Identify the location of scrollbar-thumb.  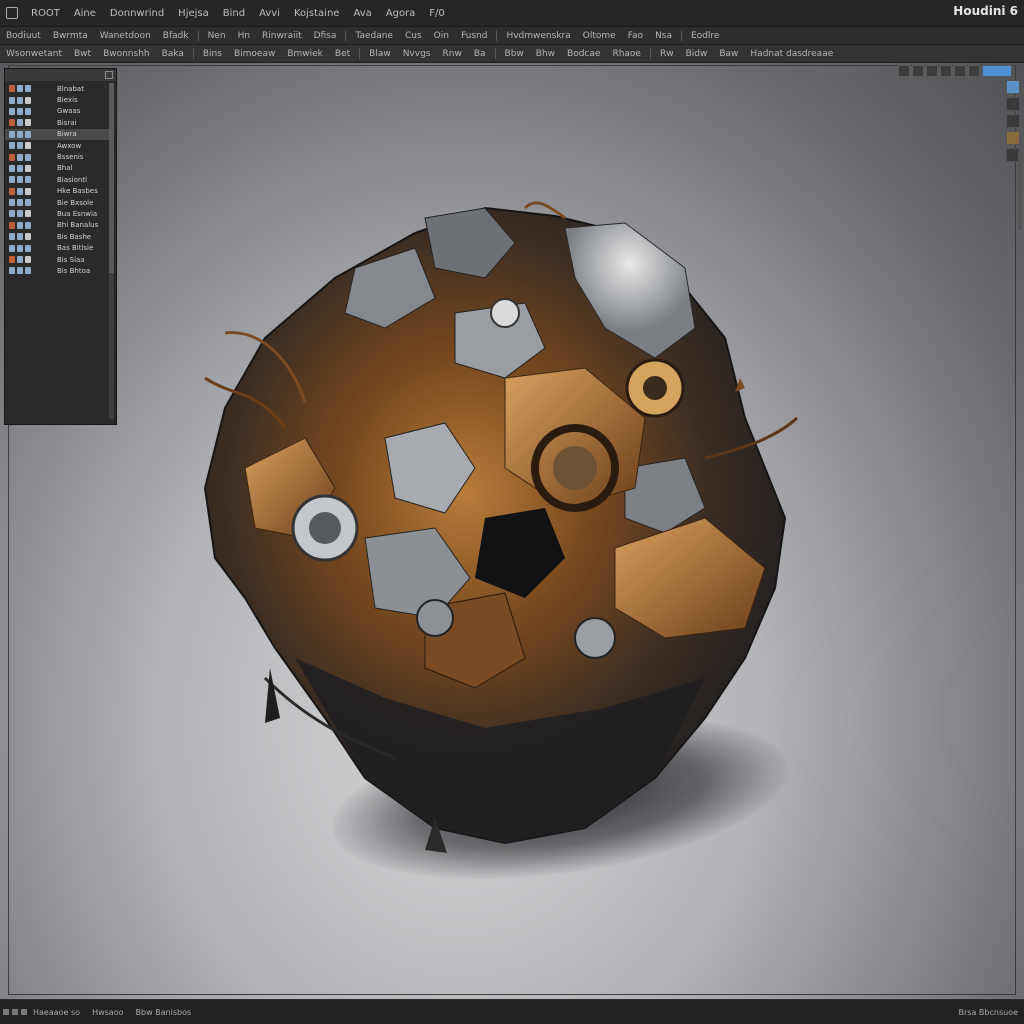
(111, 178).